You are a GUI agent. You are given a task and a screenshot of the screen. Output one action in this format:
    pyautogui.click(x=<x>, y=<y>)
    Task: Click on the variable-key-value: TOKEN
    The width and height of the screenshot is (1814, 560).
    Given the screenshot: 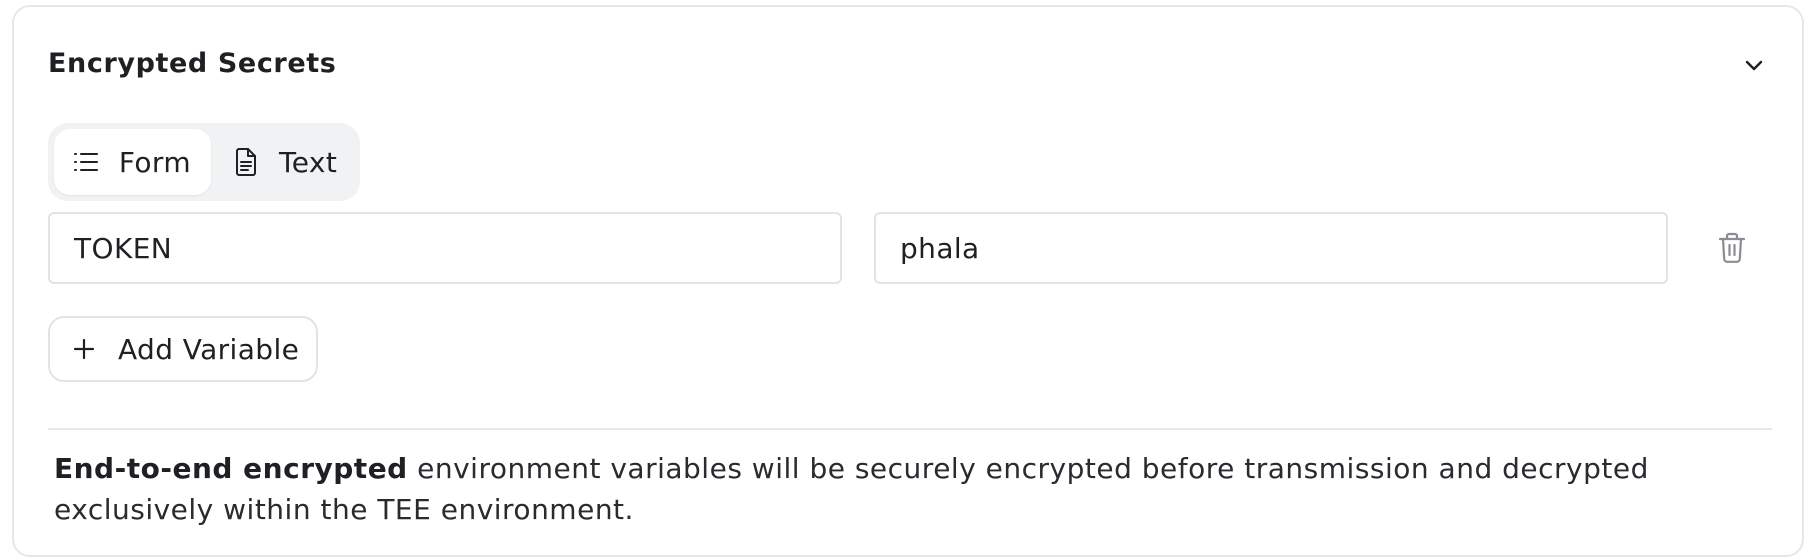 What is the action you would take?
    pyautogui.click(x=123, y=248)
    